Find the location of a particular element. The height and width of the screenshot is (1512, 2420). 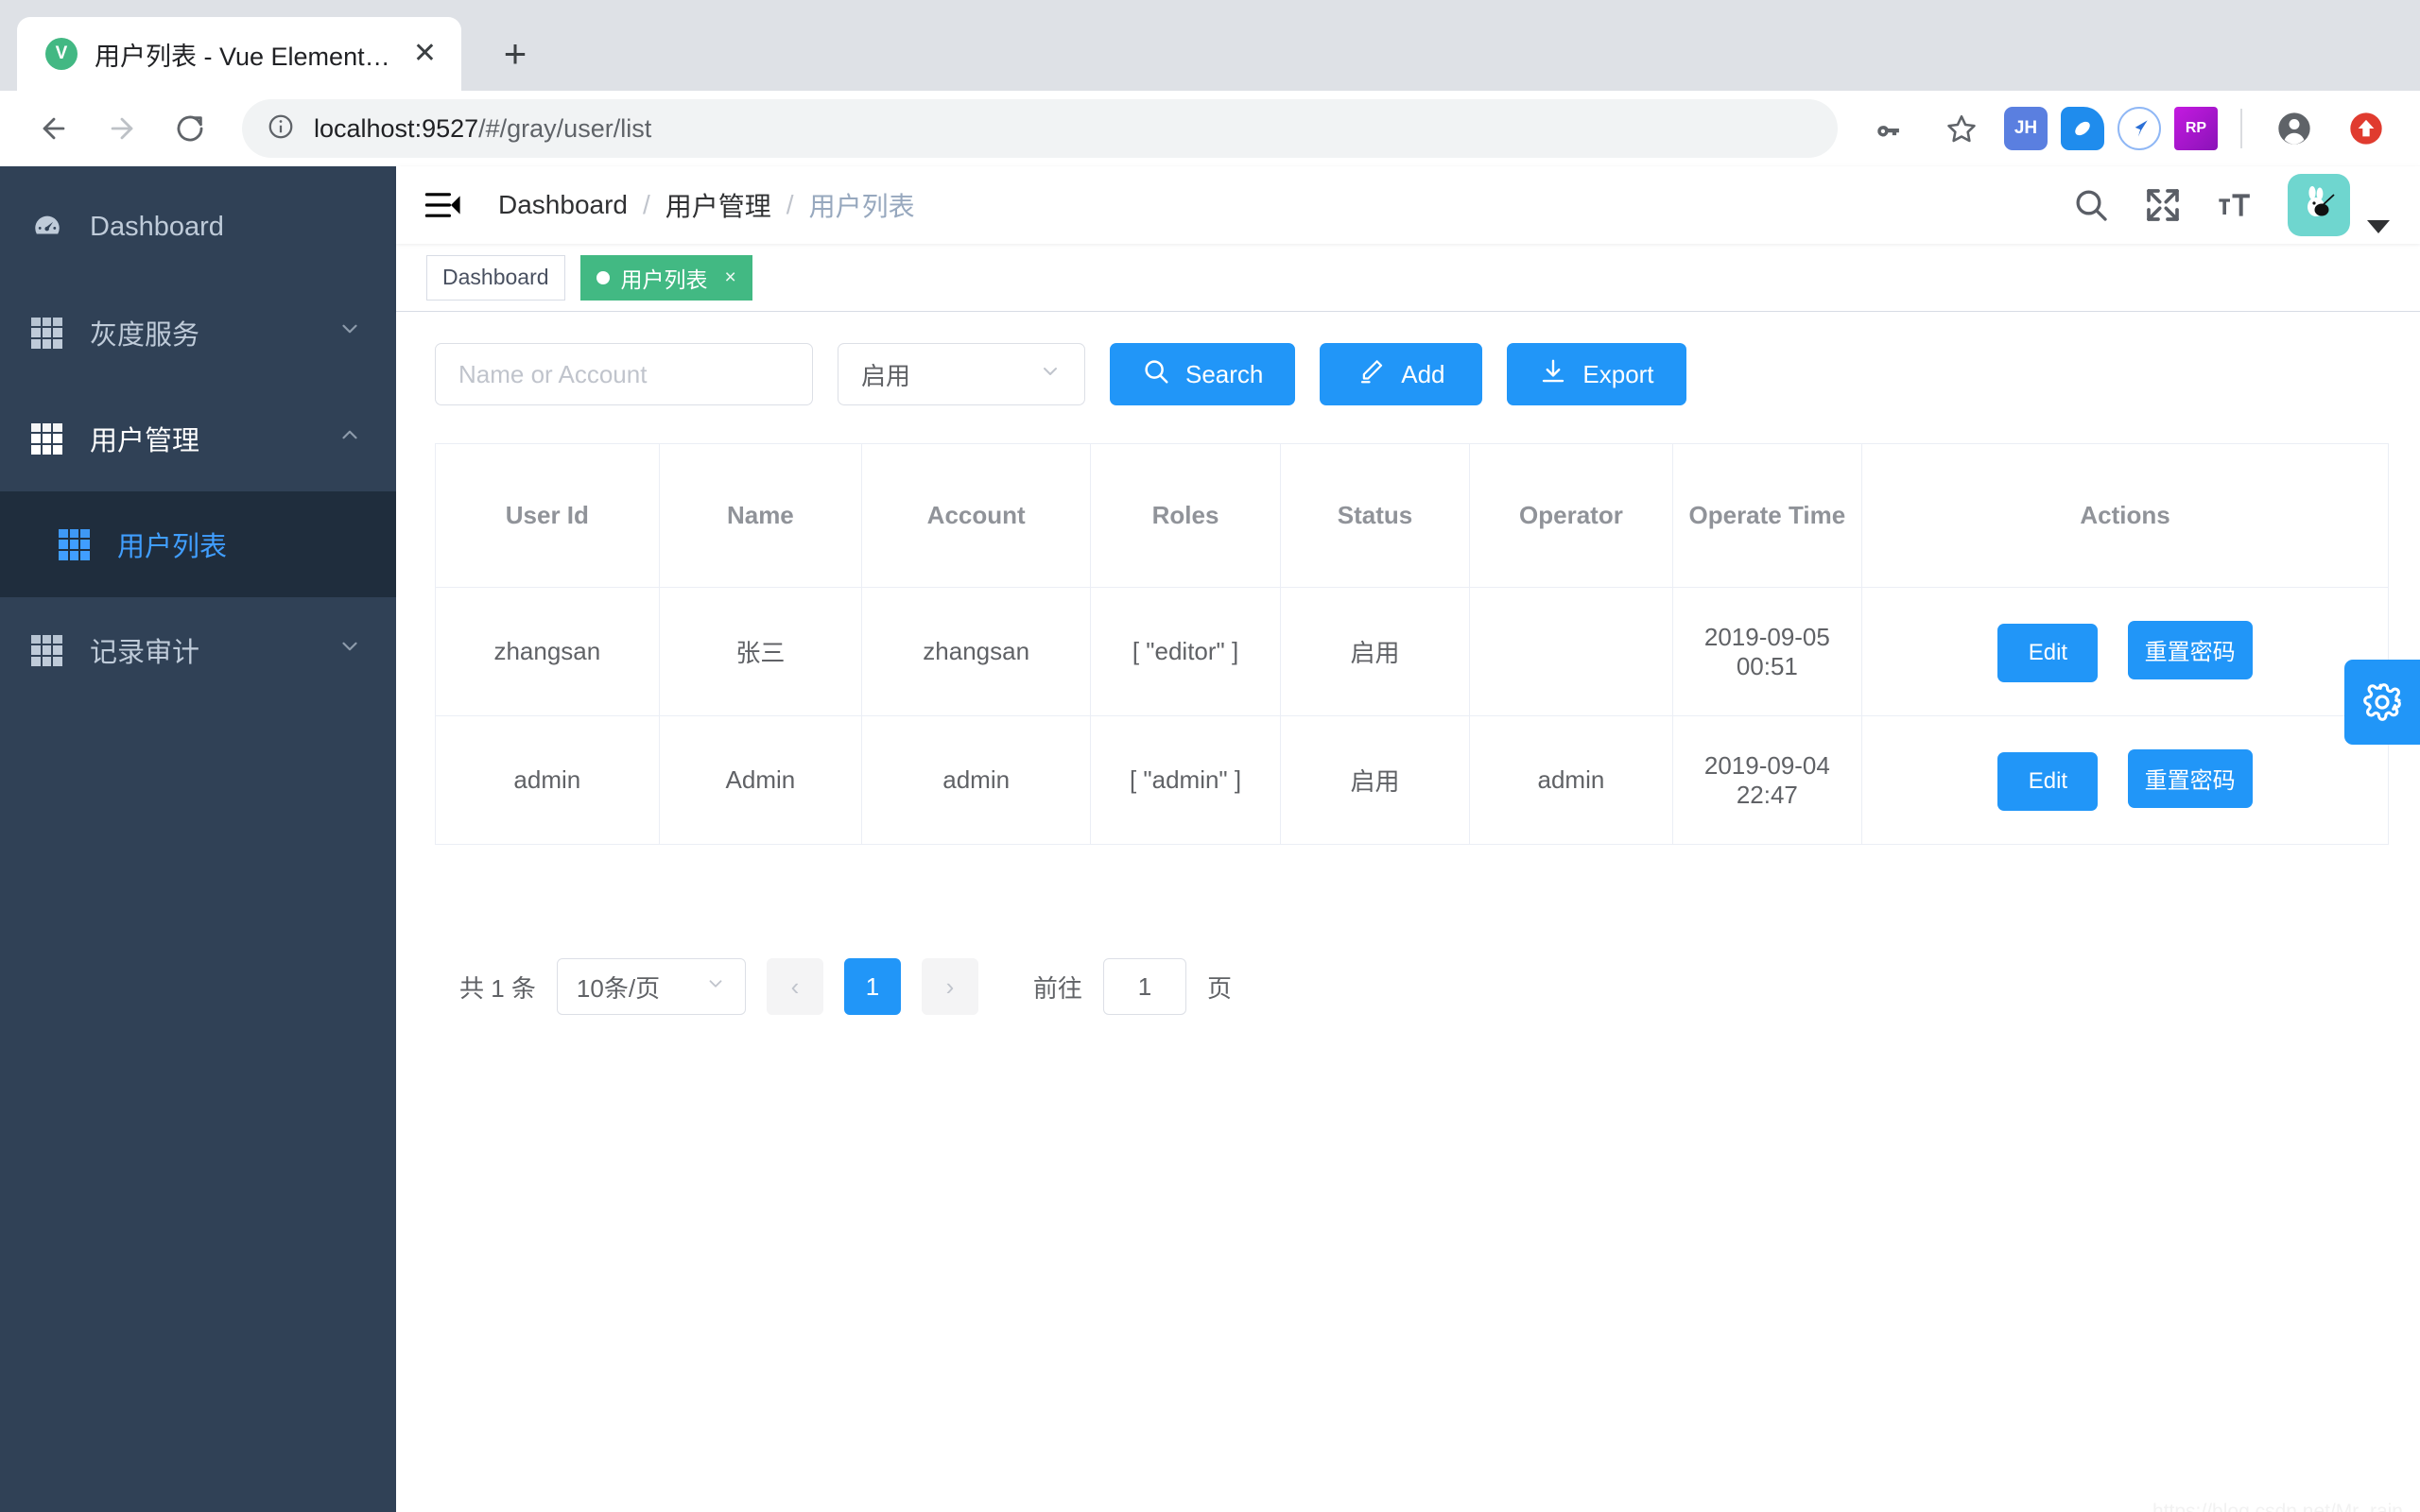

page-number-1: 1 is located at coordinates (872, 986).